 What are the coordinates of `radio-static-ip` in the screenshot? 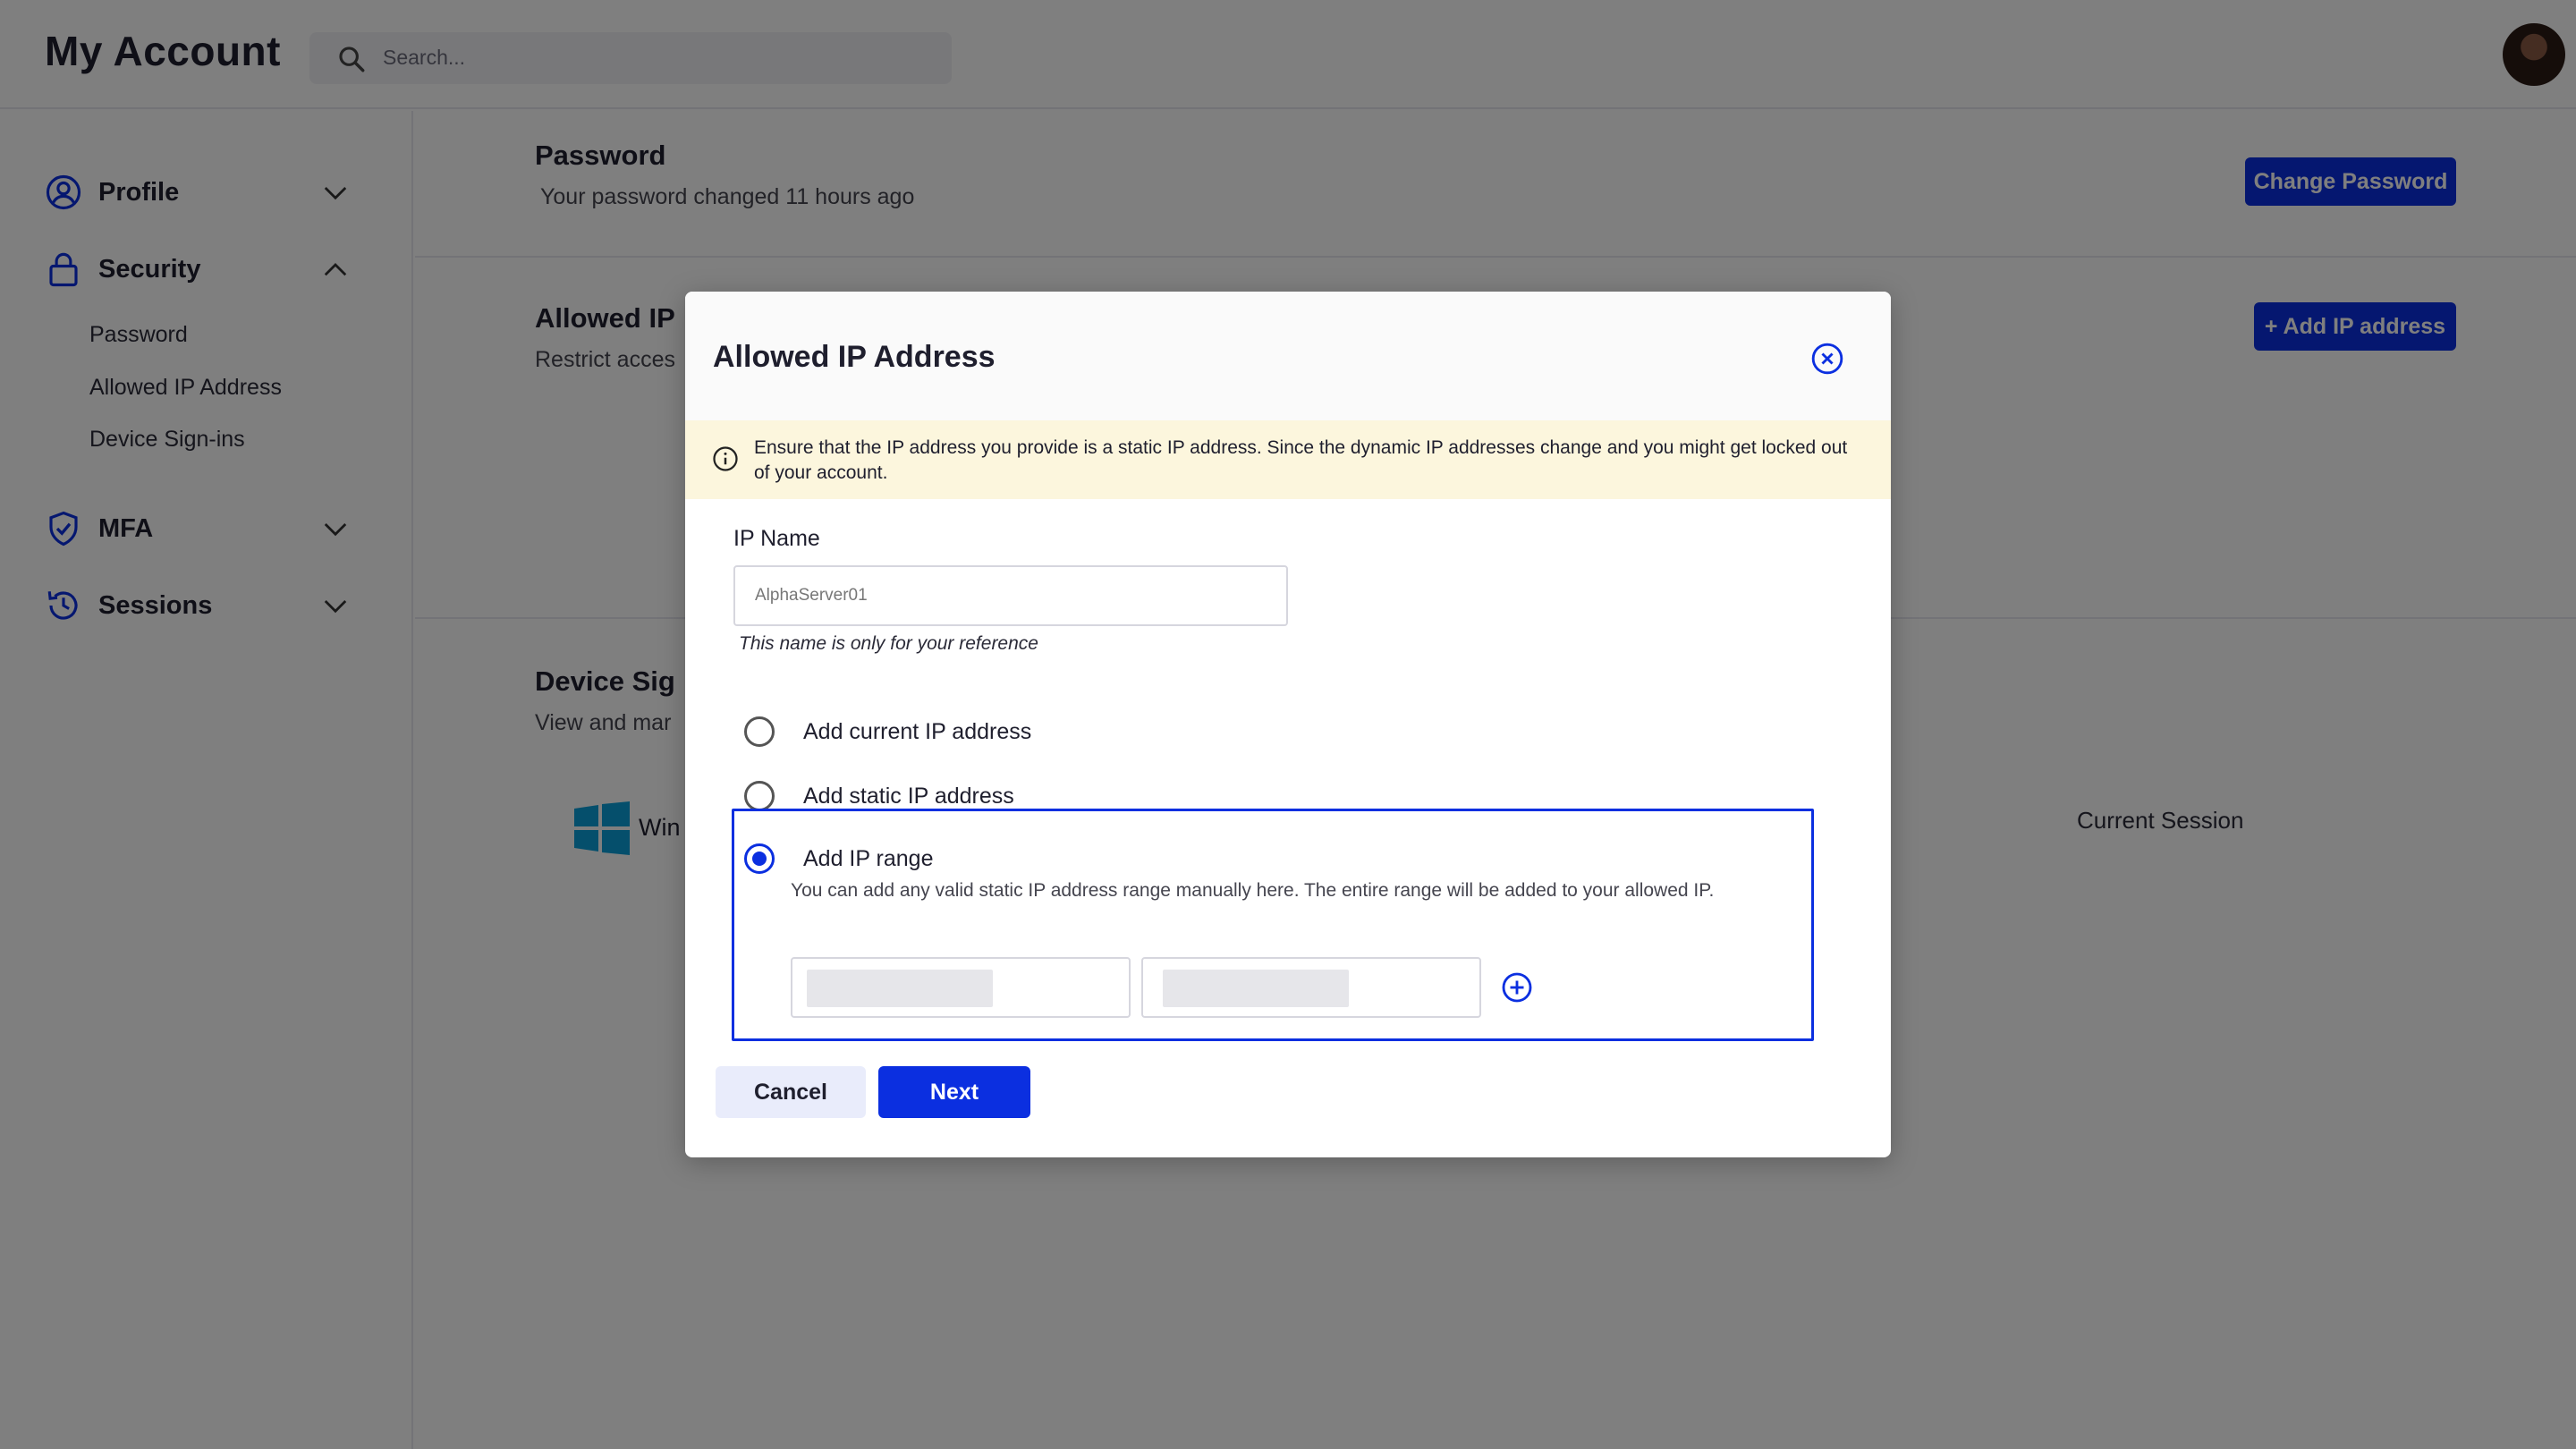 It's located at (759, 796).